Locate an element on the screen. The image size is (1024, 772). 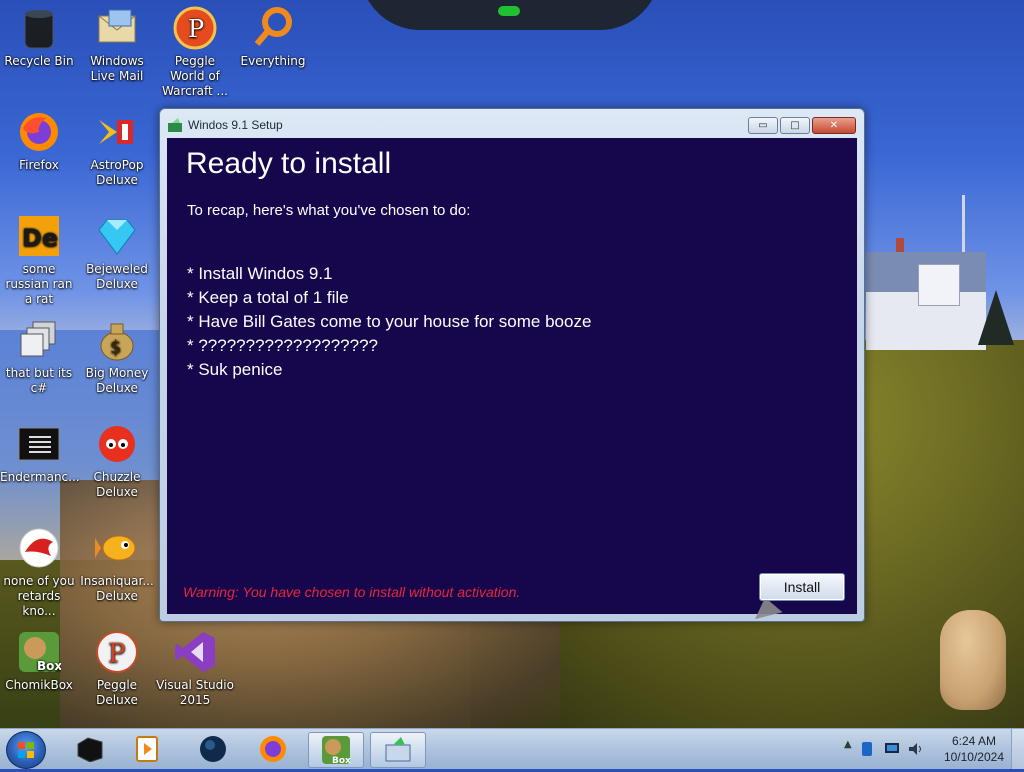
start-button is located at coordinates (26, 750).